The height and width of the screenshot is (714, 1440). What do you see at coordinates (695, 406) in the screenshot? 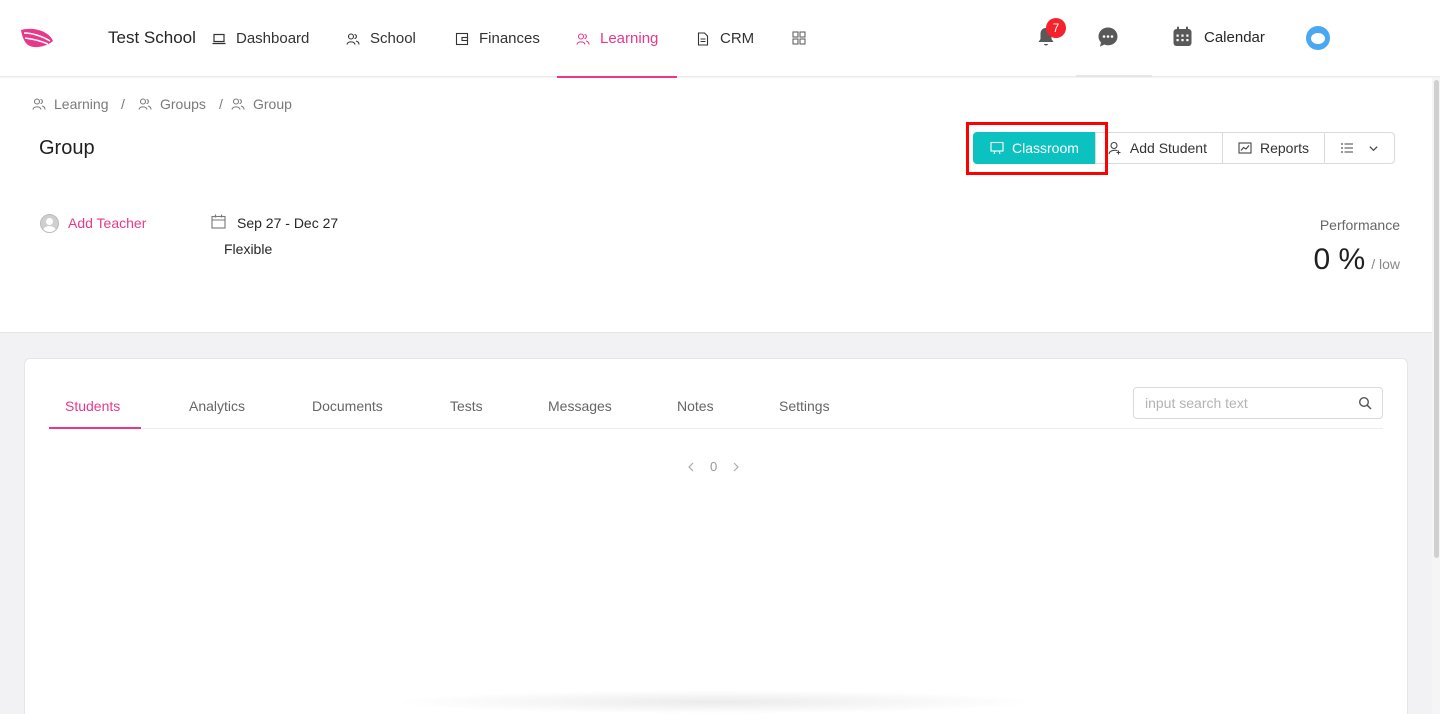
I see `tab-notes: Notes` at bounding box center [695, 406].